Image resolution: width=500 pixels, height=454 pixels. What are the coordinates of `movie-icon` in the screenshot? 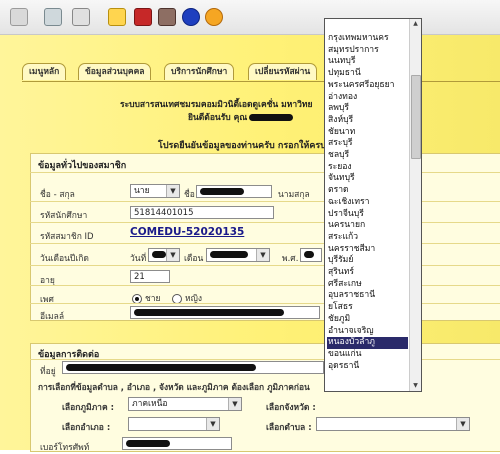 It's located at (167, 17).